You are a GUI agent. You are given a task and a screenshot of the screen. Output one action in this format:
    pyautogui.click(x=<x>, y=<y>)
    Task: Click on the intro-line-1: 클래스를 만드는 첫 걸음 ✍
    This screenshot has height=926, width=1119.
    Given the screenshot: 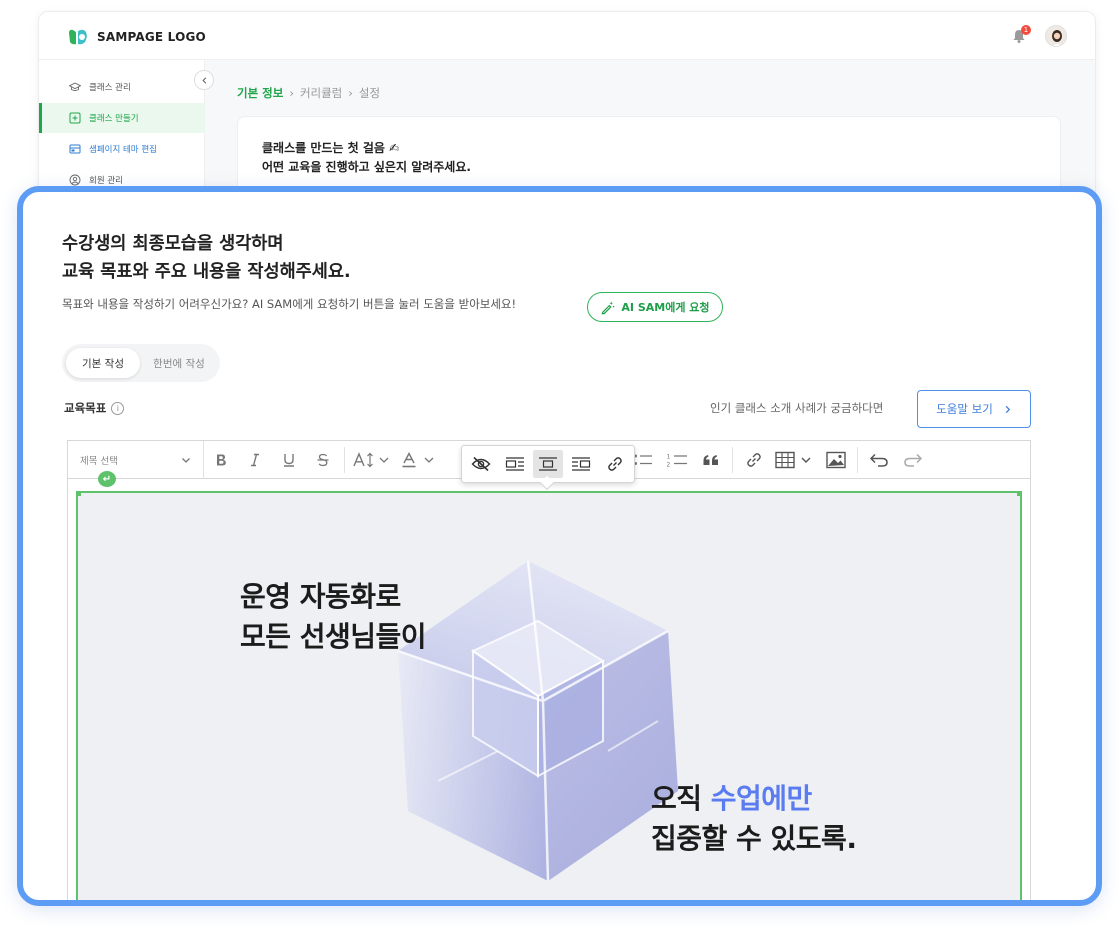 What is the action you would take?
    pyautogui.click(x=331, y=148)
    